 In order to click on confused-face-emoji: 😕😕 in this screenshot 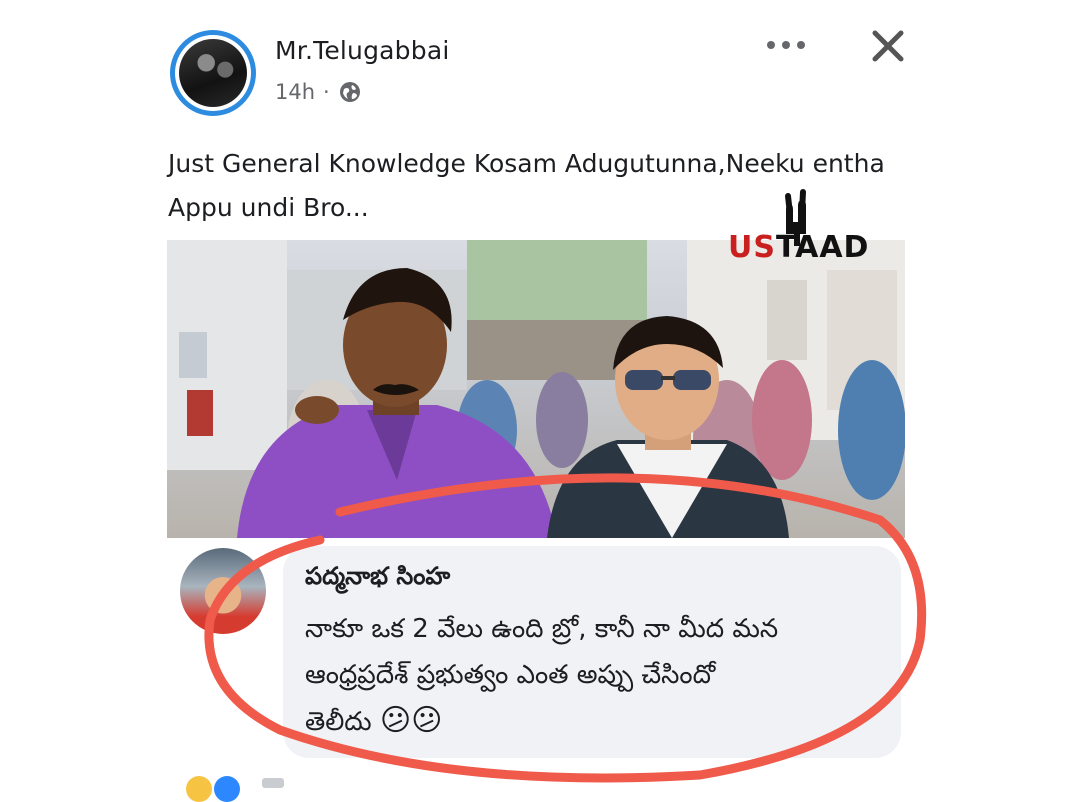, I will do `click(411, 720)`.